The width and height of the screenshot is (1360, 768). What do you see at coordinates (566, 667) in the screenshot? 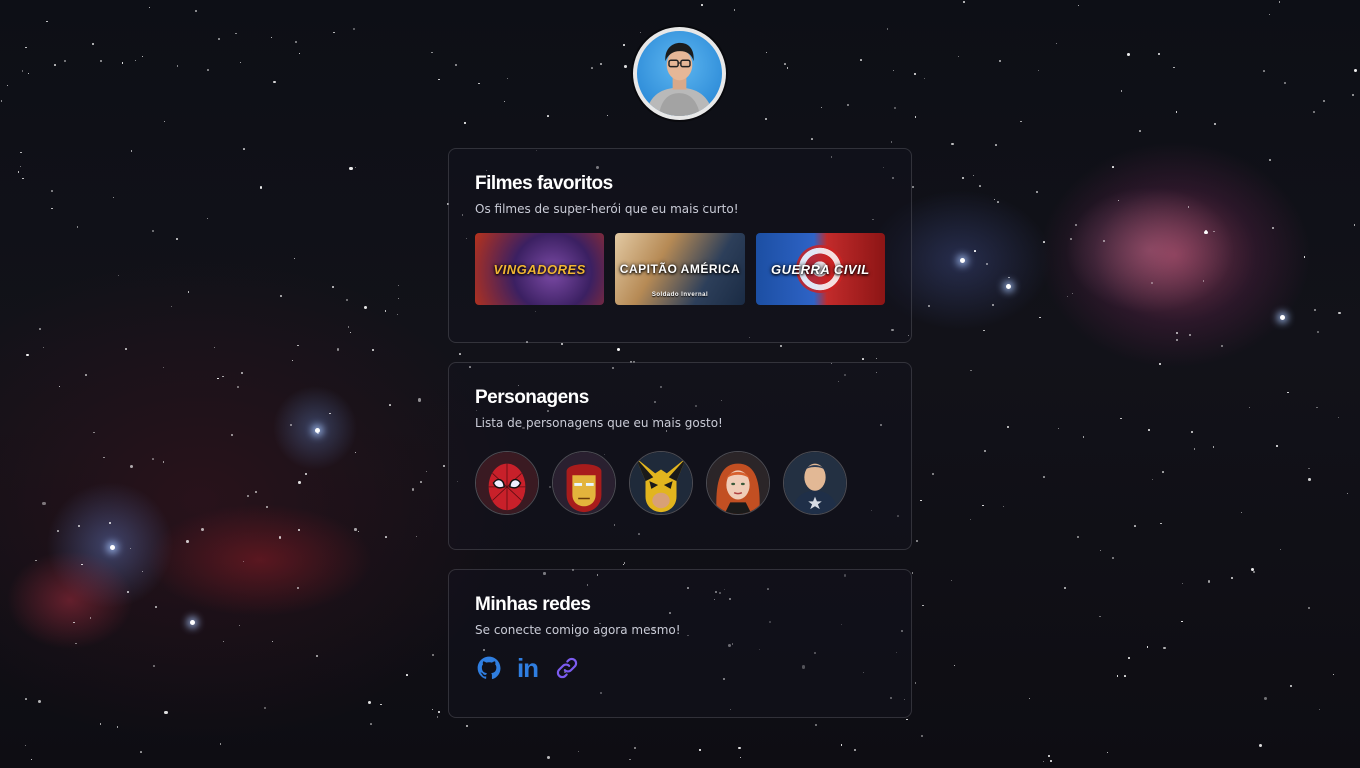
I see `external-link` at bounding box center [566, 667].